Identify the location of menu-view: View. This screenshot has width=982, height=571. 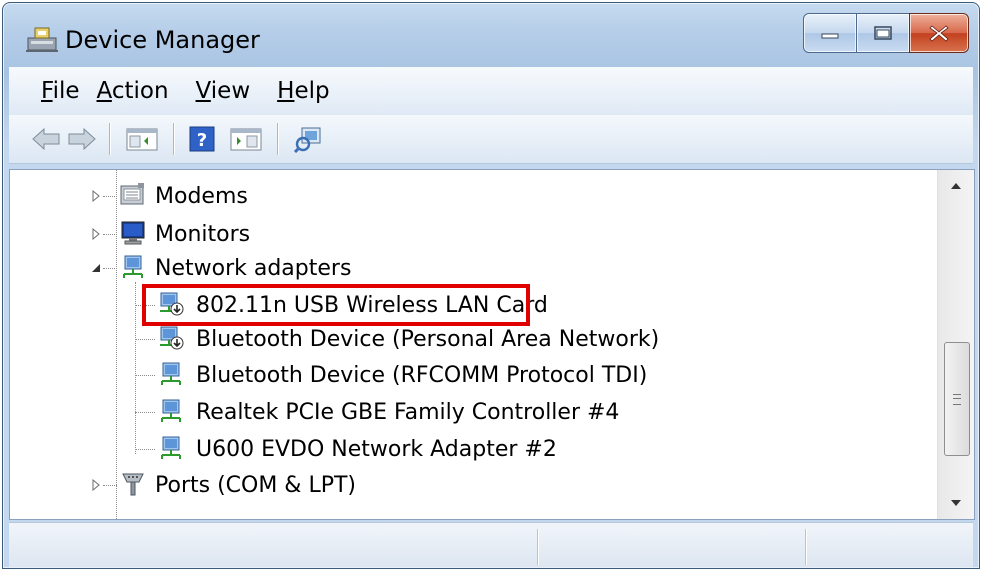
(237, 91).